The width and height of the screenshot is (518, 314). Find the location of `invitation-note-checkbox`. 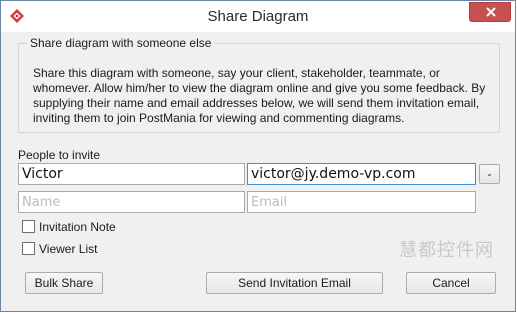

invitation-note-checkbox is located at coordinates (28, 226).